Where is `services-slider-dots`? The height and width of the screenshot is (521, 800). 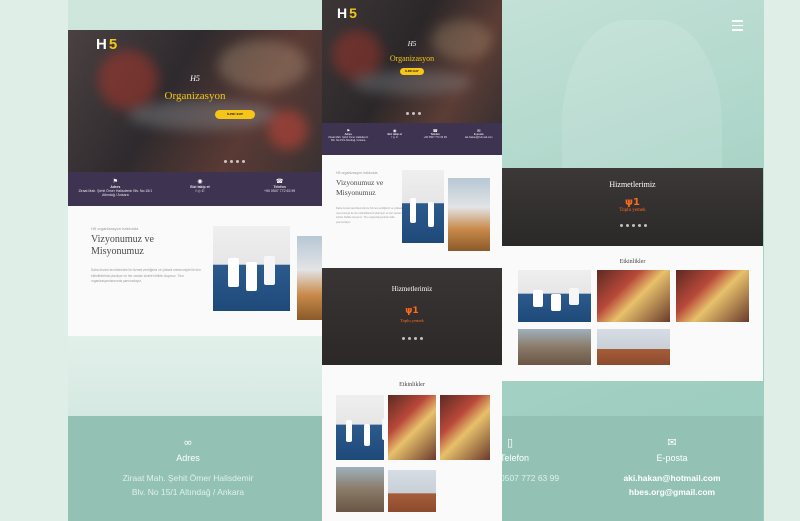 services-slider-dots is located at coordinates (633, 225).